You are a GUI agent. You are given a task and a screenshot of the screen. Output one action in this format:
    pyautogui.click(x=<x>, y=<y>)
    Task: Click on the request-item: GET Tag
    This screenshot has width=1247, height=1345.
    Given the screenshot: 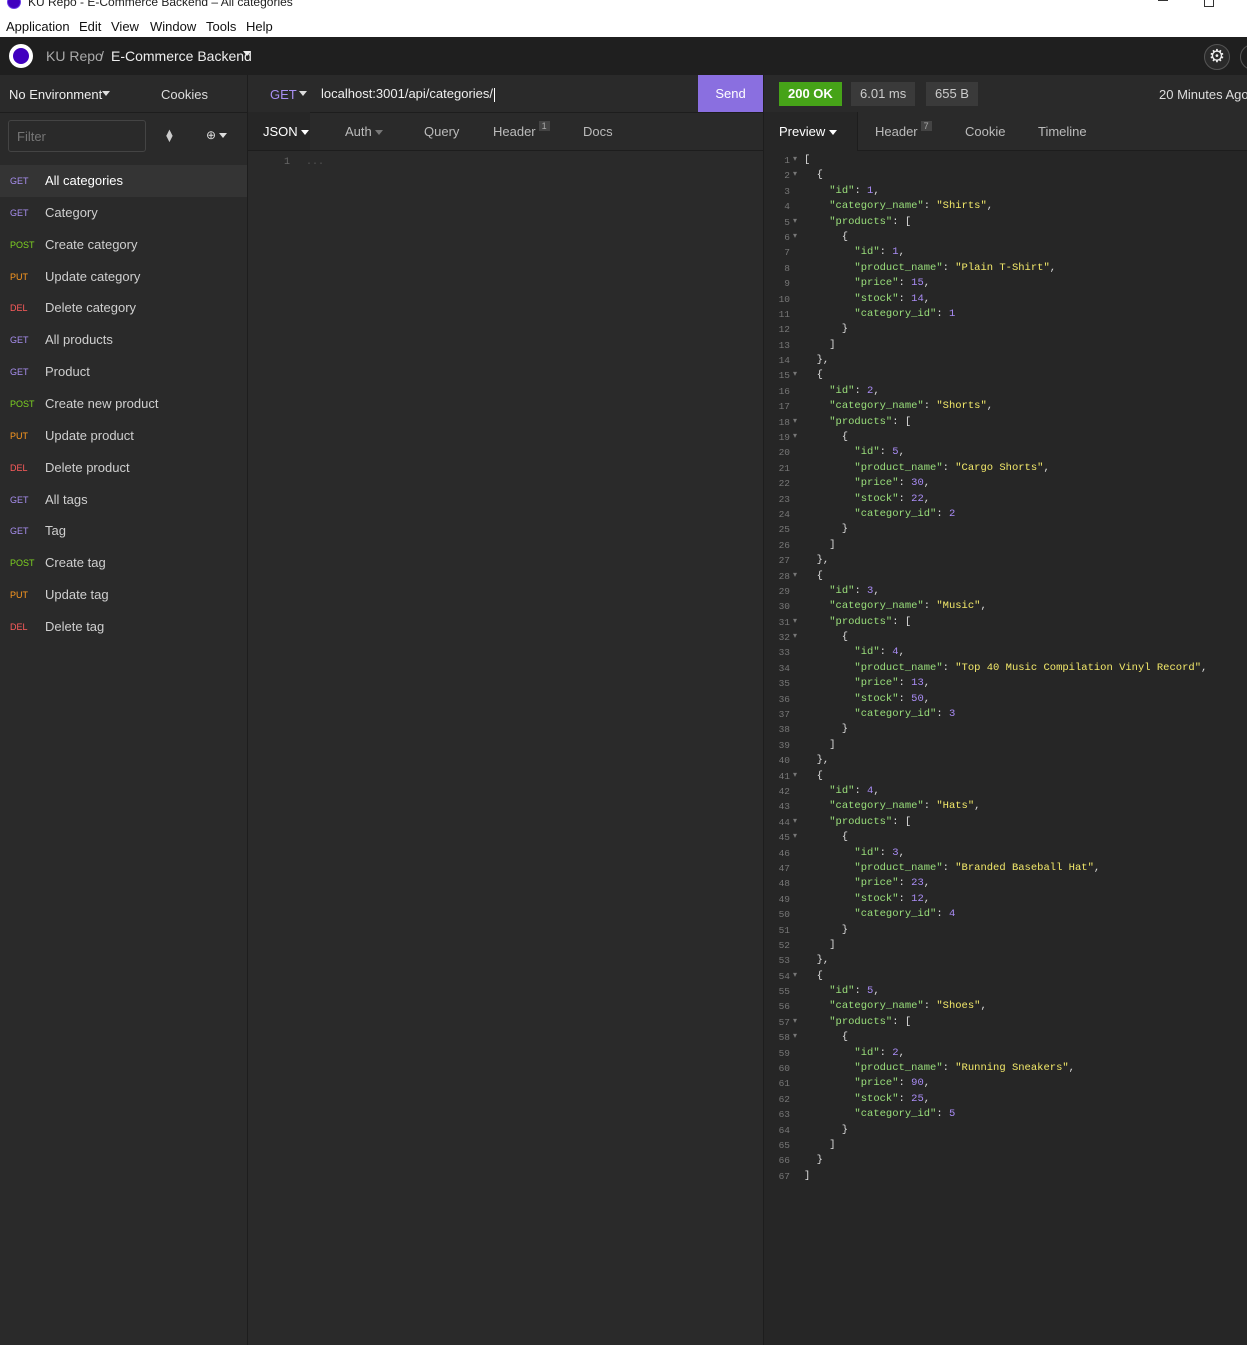 What is the action you would take?
    pyautogui.click(x=123, y=531)
    